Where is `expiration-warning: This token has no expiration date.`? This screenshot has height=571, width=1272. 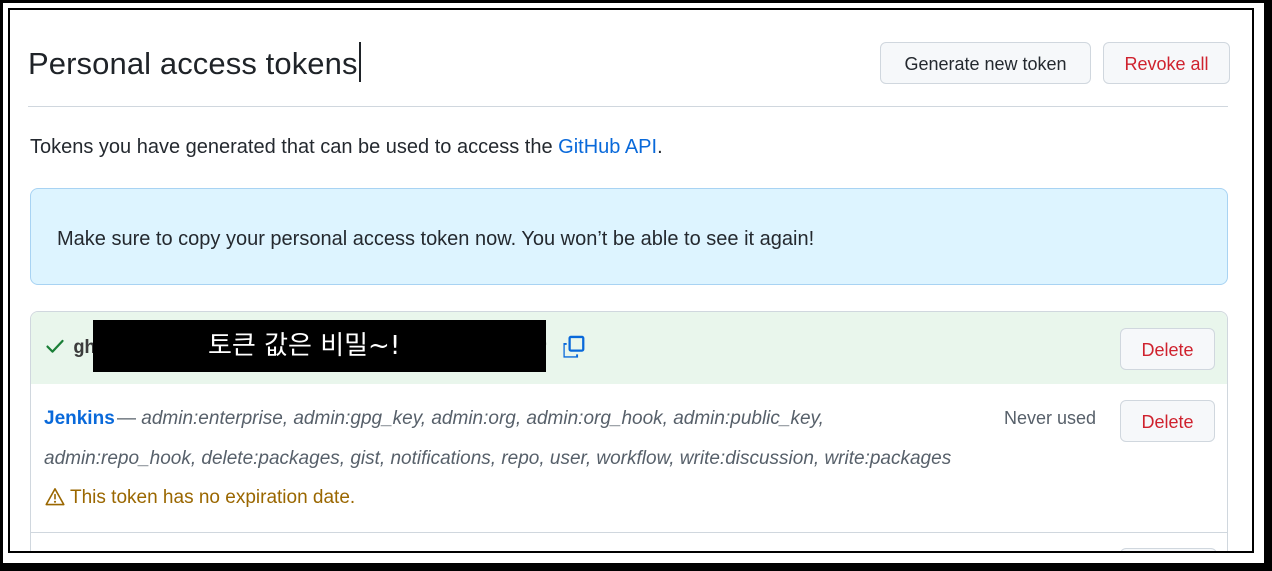 expiration-warning: This token has no expiration date. is located at coordinates (199, 498).